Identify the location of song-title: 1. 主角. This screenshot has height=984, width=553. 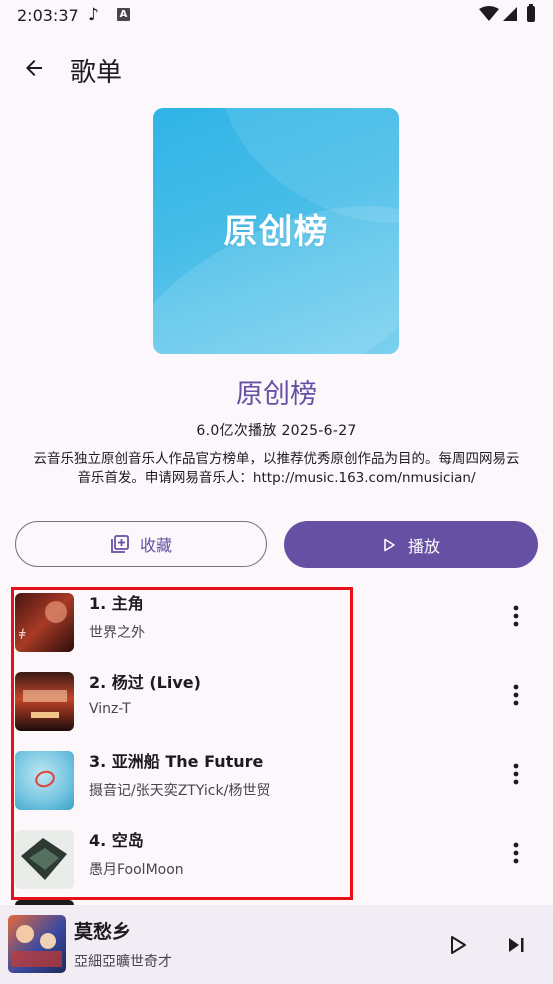
(116, 603).